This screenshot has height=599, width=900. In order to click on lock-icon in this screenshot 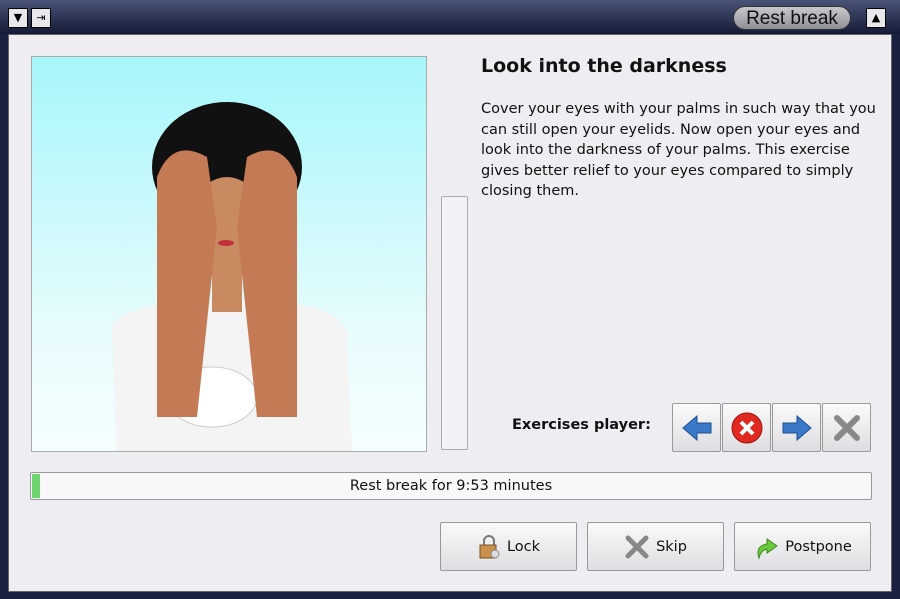, I will do `click(489, 546)`.